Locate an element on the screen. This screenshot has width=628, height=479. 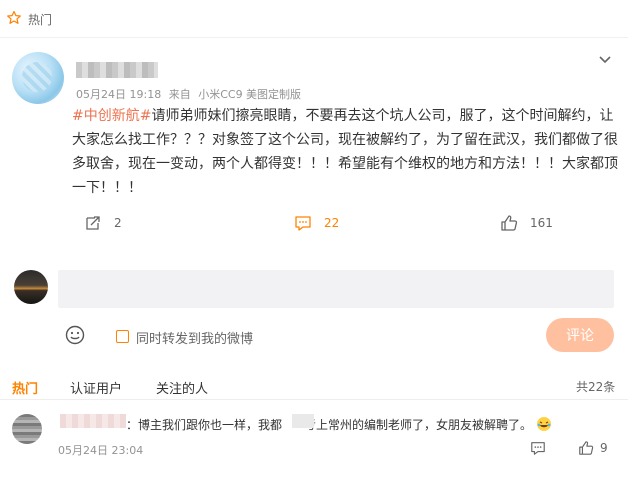
chevron-down-icon is located at coordinates (605, 59).